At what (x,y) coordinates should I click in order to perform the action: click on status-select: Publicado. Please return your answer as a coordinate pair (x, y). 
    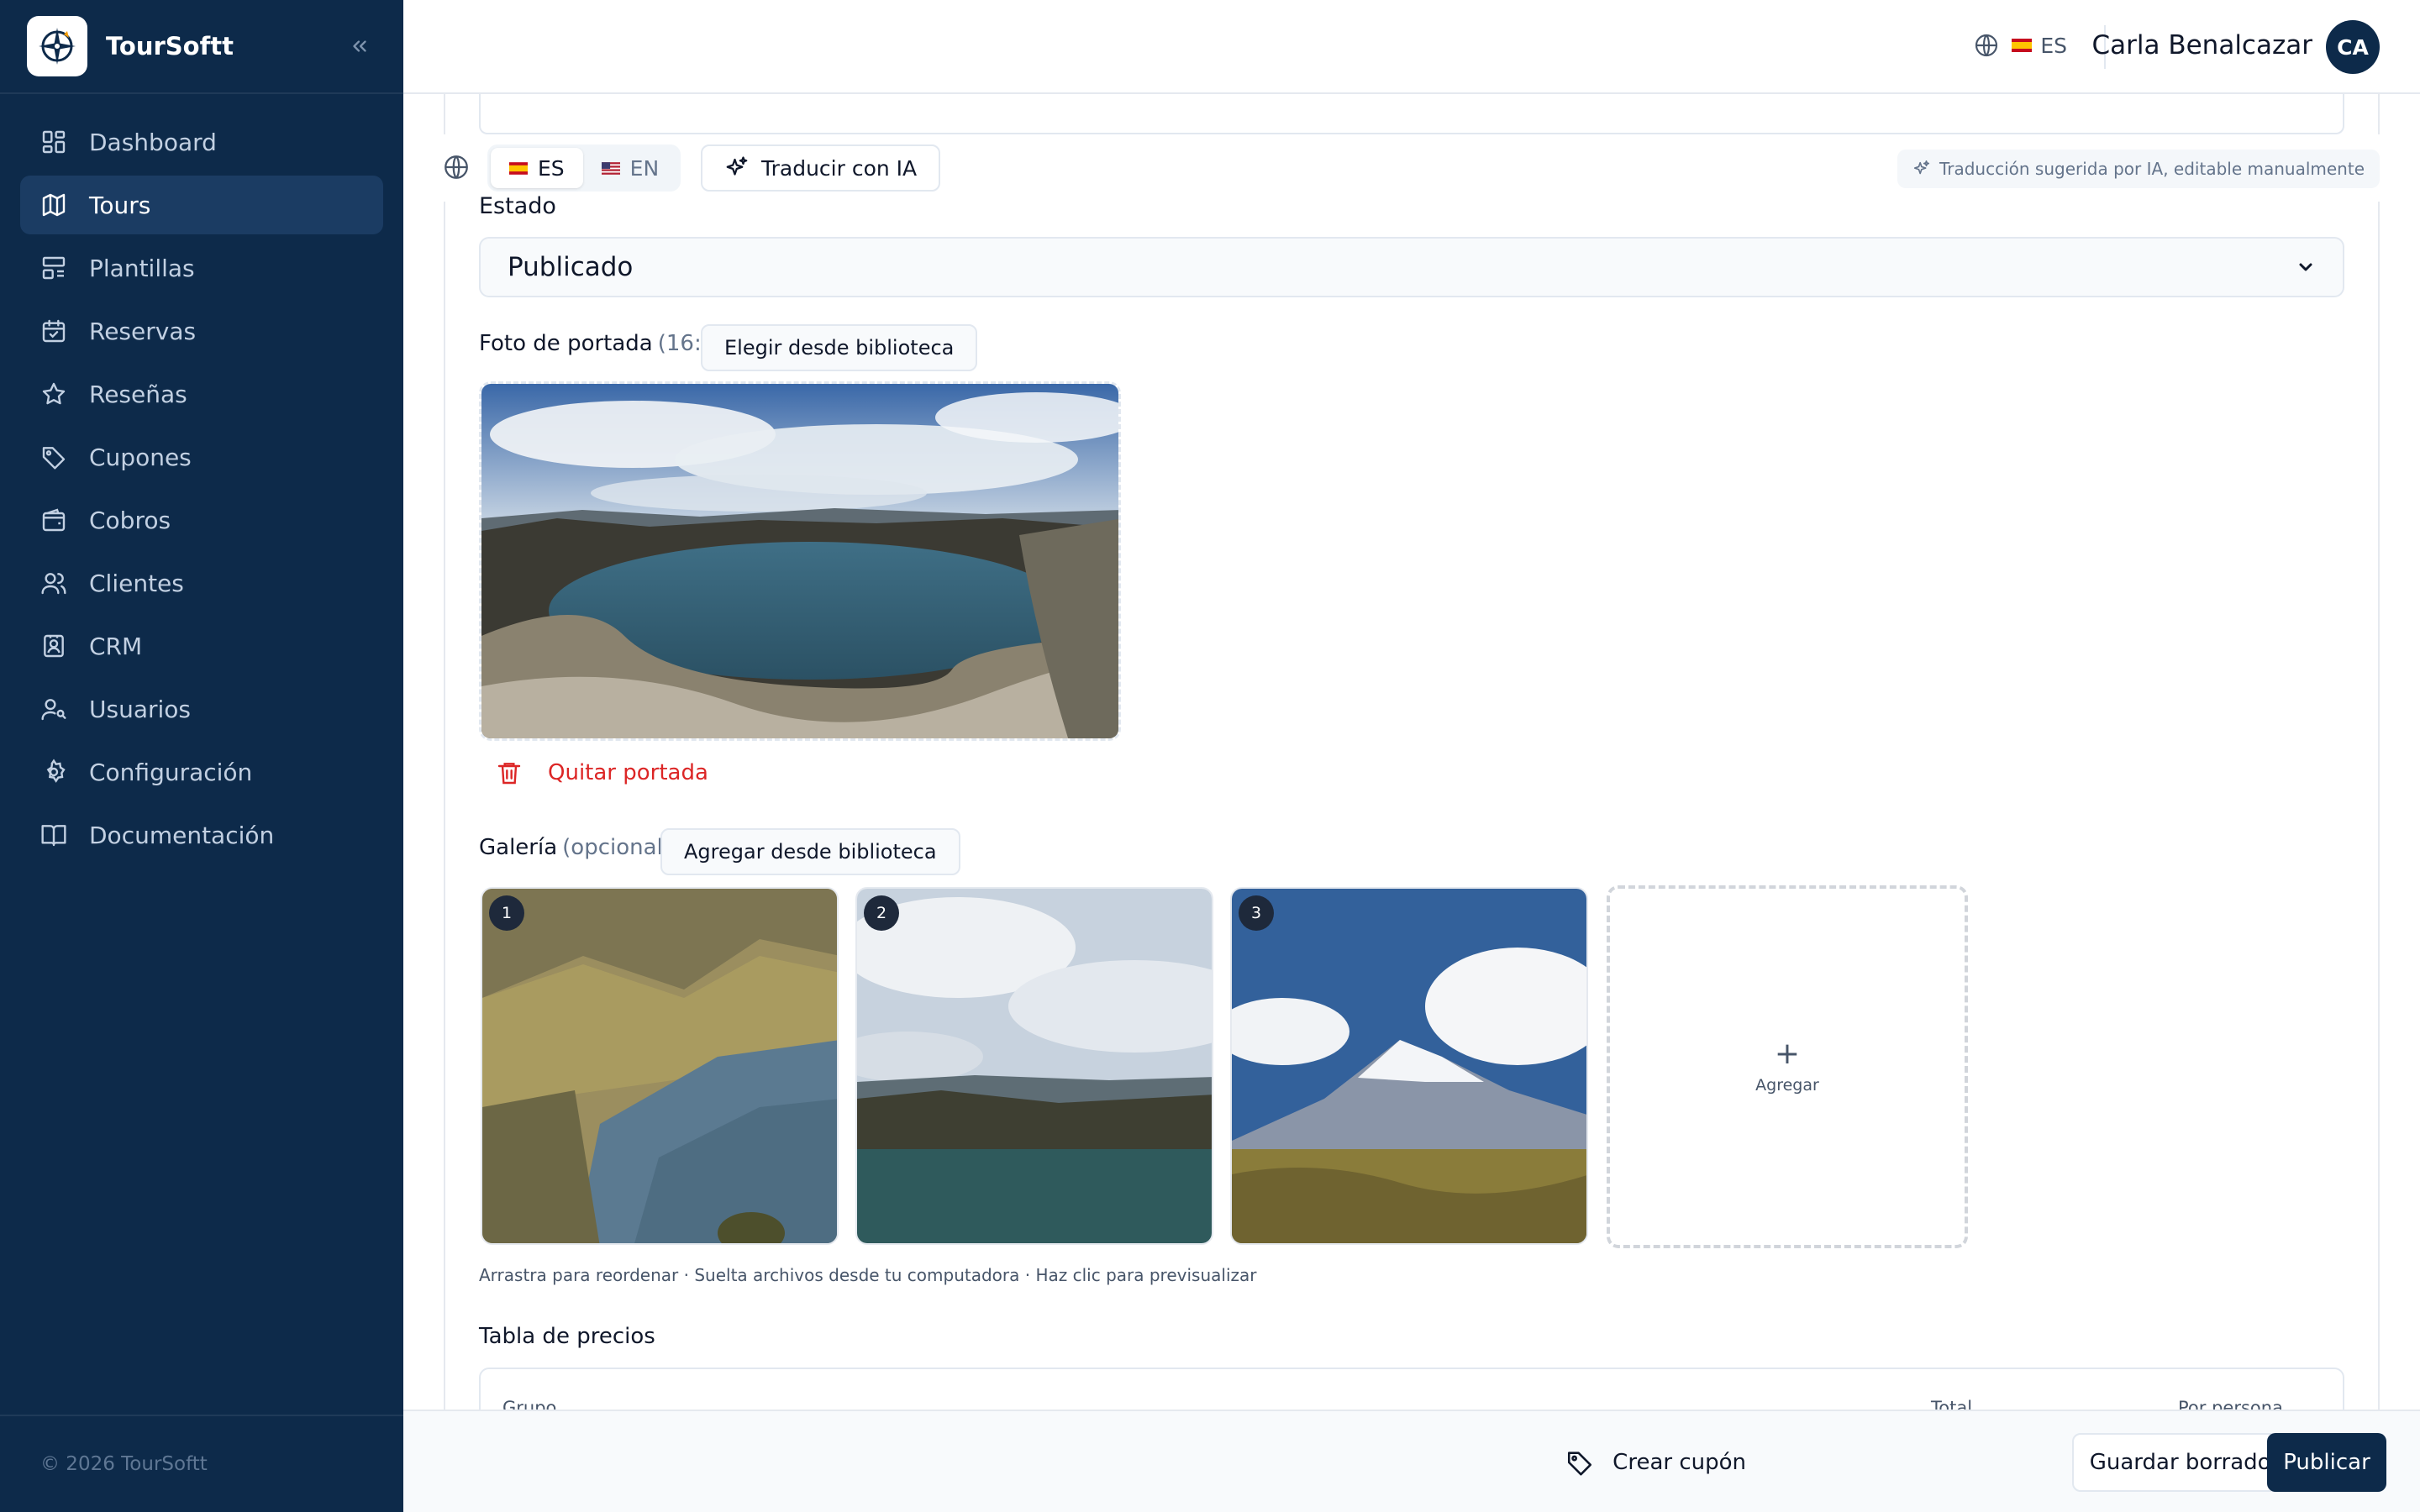
    Looking at the image, I should click on (1411, 267).